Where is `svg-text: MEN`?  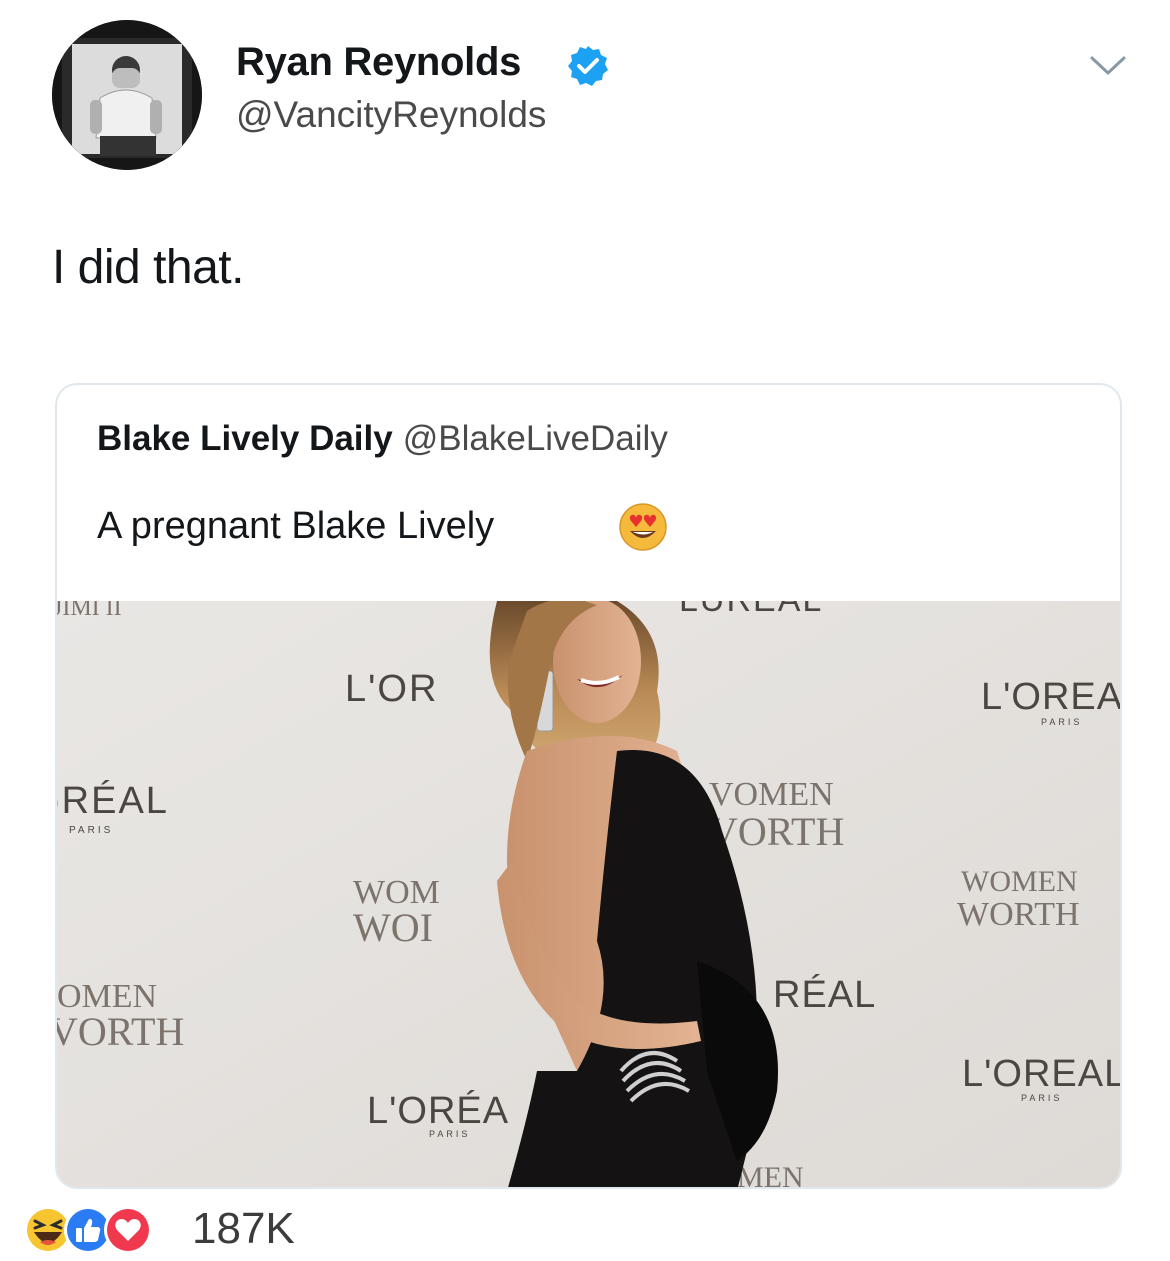
svg-text: MEN is located at coordinates (770, 1175).